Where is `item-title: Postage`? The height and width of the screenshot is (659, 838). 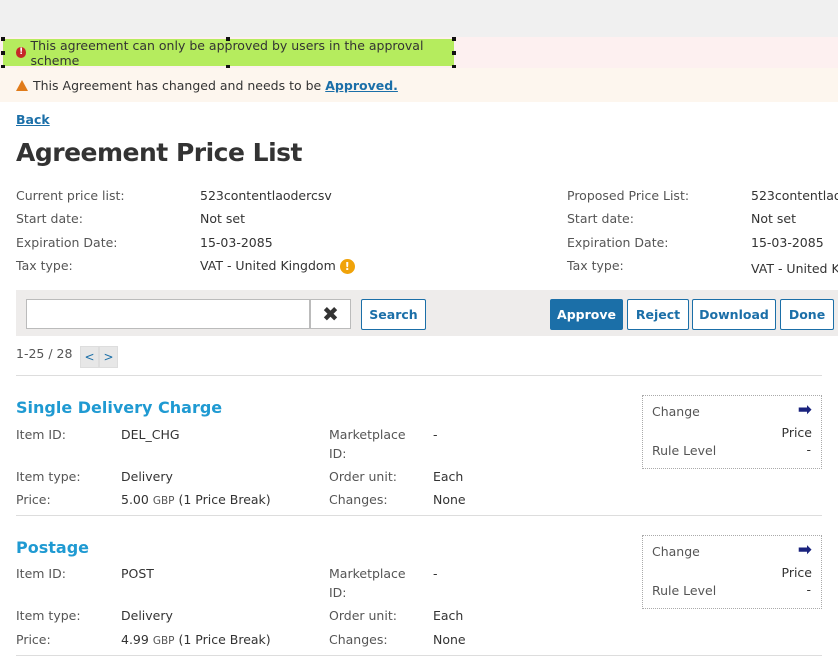
item-title: Postage is located at coordinates (52, 547).